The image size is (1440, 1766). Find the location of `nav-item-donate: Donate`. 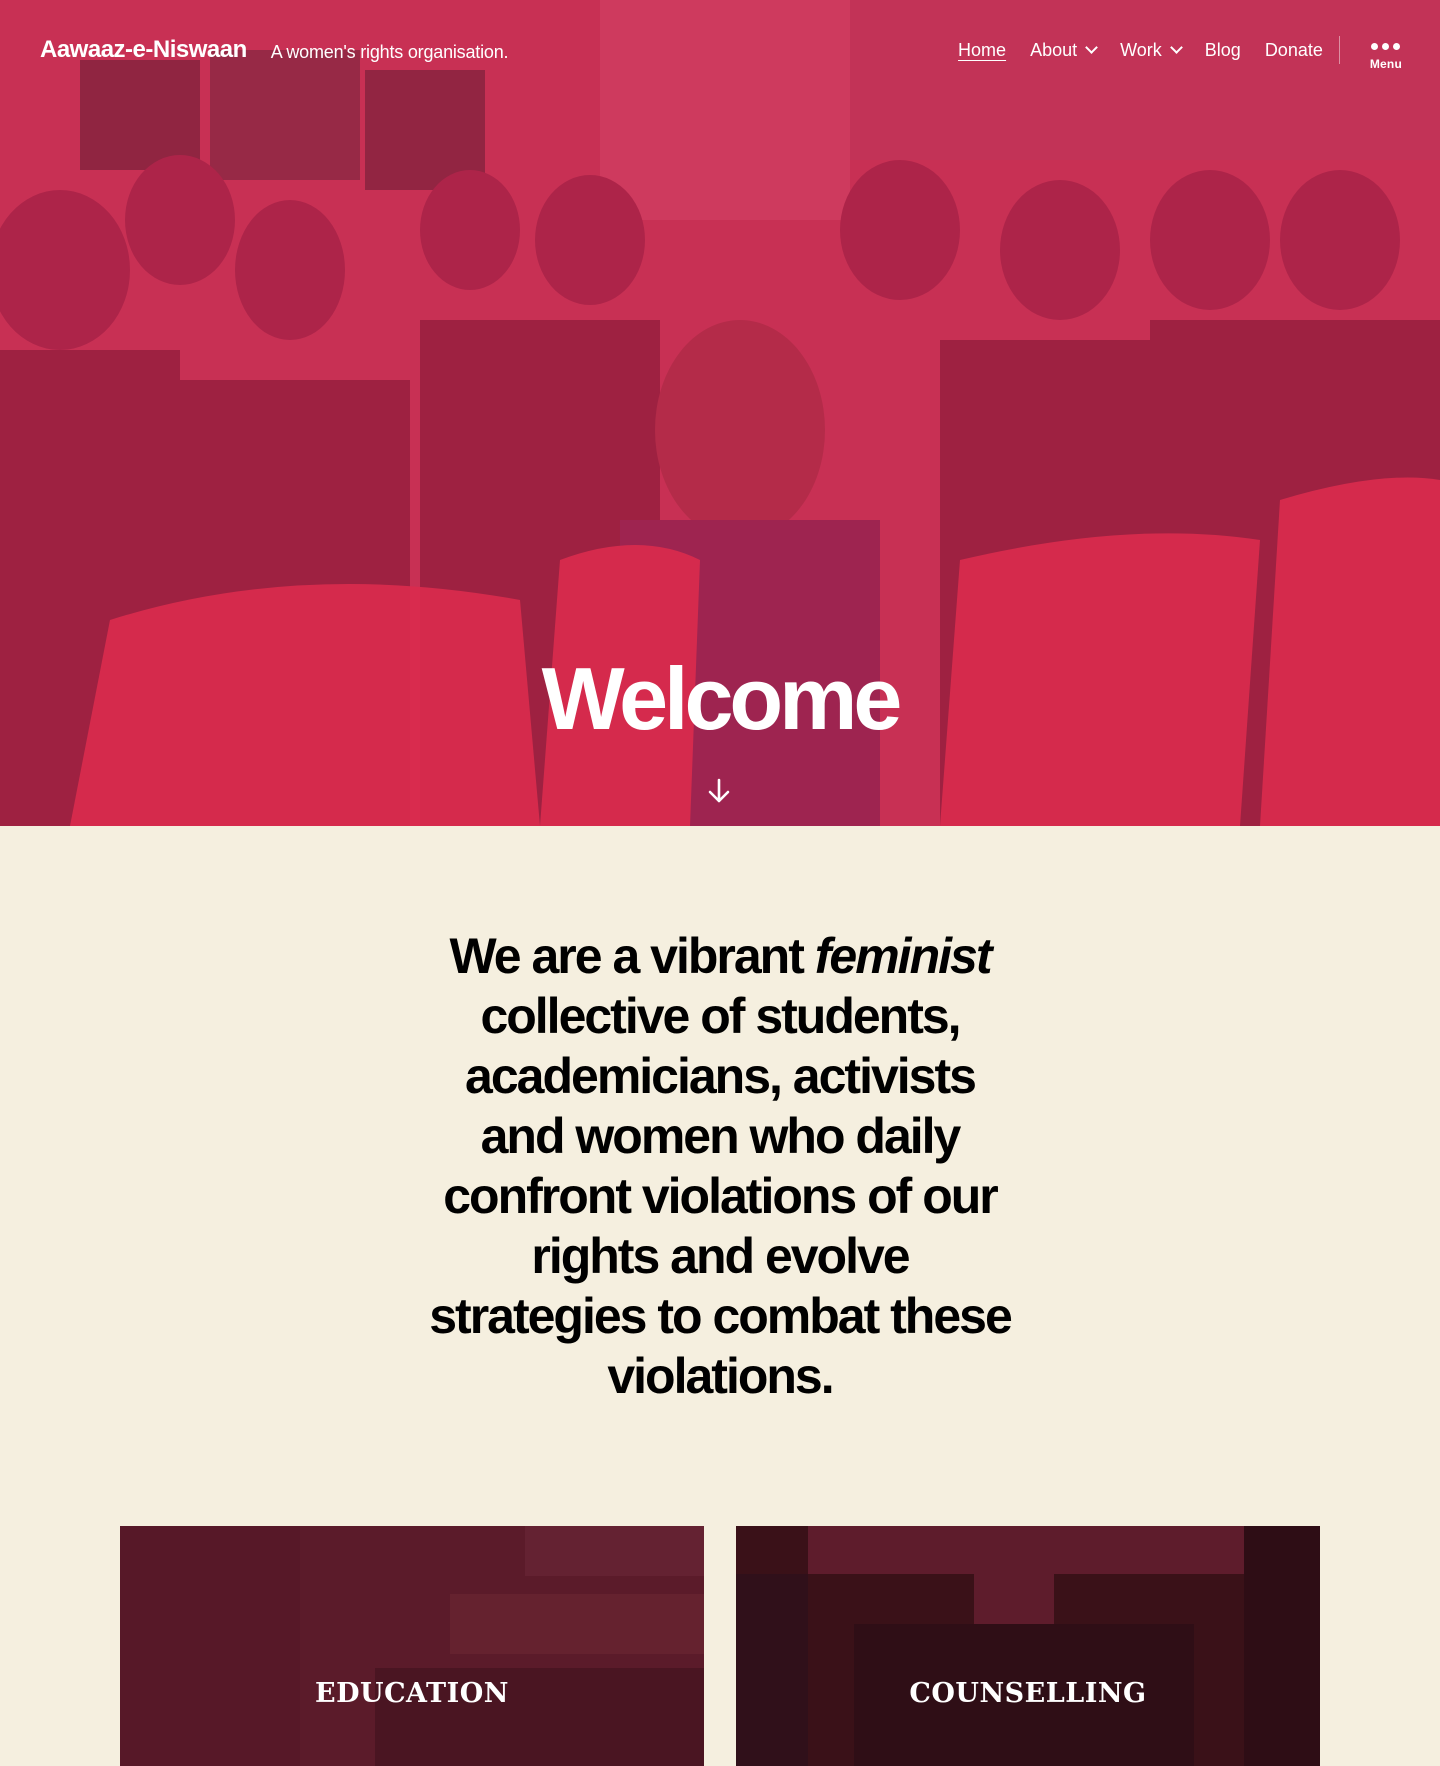

nav-item-donate: Donate is located at coordinates (1294, 50).